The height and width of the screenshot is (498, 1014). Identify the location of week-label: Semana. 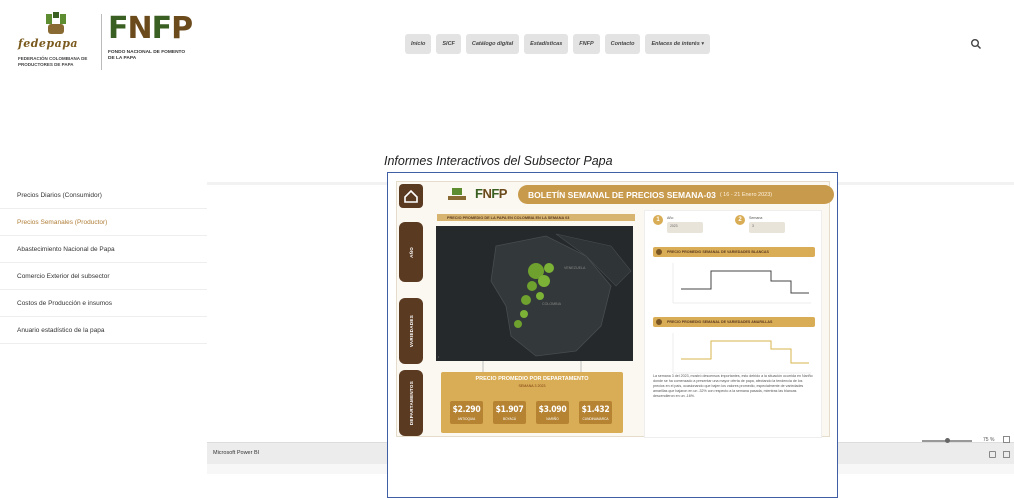
(756, 218).